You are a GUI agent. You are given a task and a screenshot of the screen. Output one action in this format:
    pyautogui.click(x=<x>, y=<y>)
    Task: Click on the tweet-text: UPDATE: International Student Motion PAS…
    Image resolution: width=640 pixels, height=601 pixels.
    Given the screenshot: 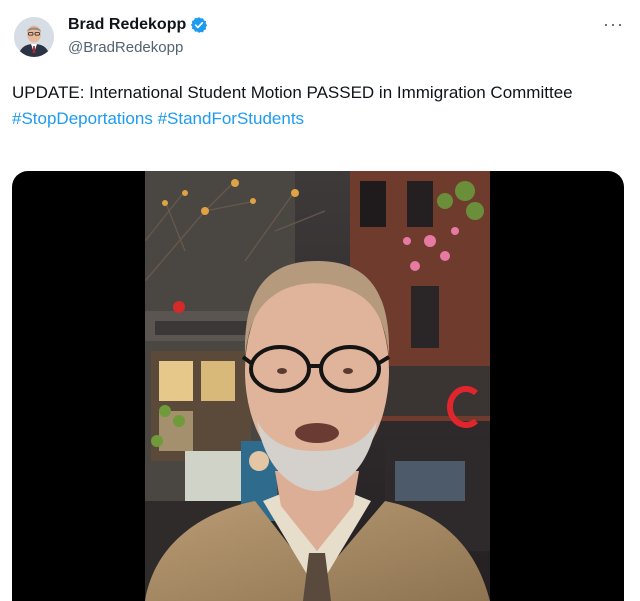 What is the action you would take?
    pyautogui.click(x=292, y=92)
    